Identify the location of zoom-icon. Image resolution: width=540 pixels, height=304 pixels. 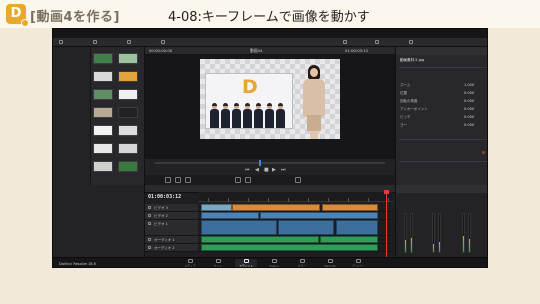
(298, 180).